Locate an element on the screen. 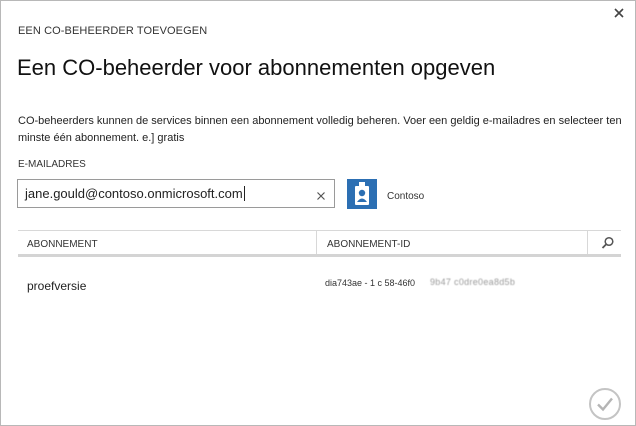  subscription-id: dia743ae - 1 c 58-46f0 is located at coordinates (370, 283).